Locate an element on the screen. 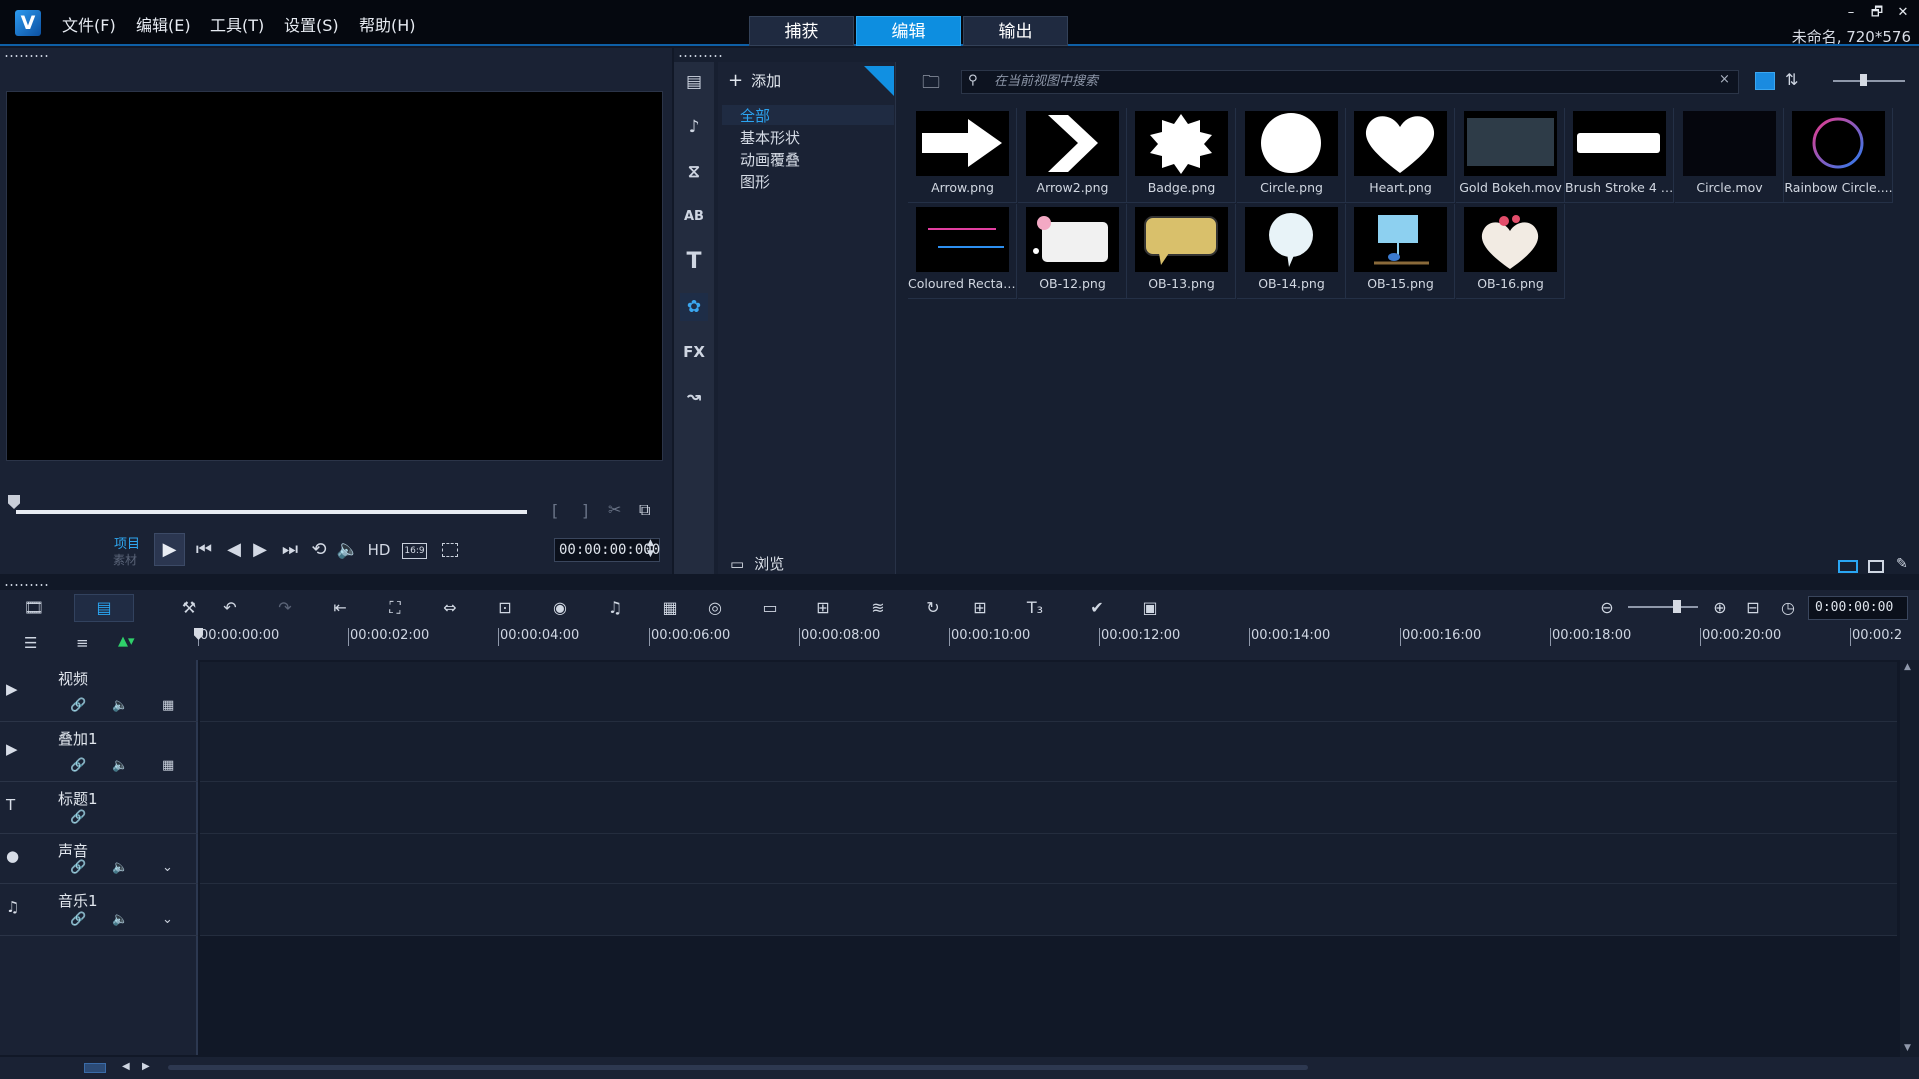 Image resolution: width=1919 pixels, height=1079 pixels. overlay-track-icon: ▶ is located at coordinates (12, 749).